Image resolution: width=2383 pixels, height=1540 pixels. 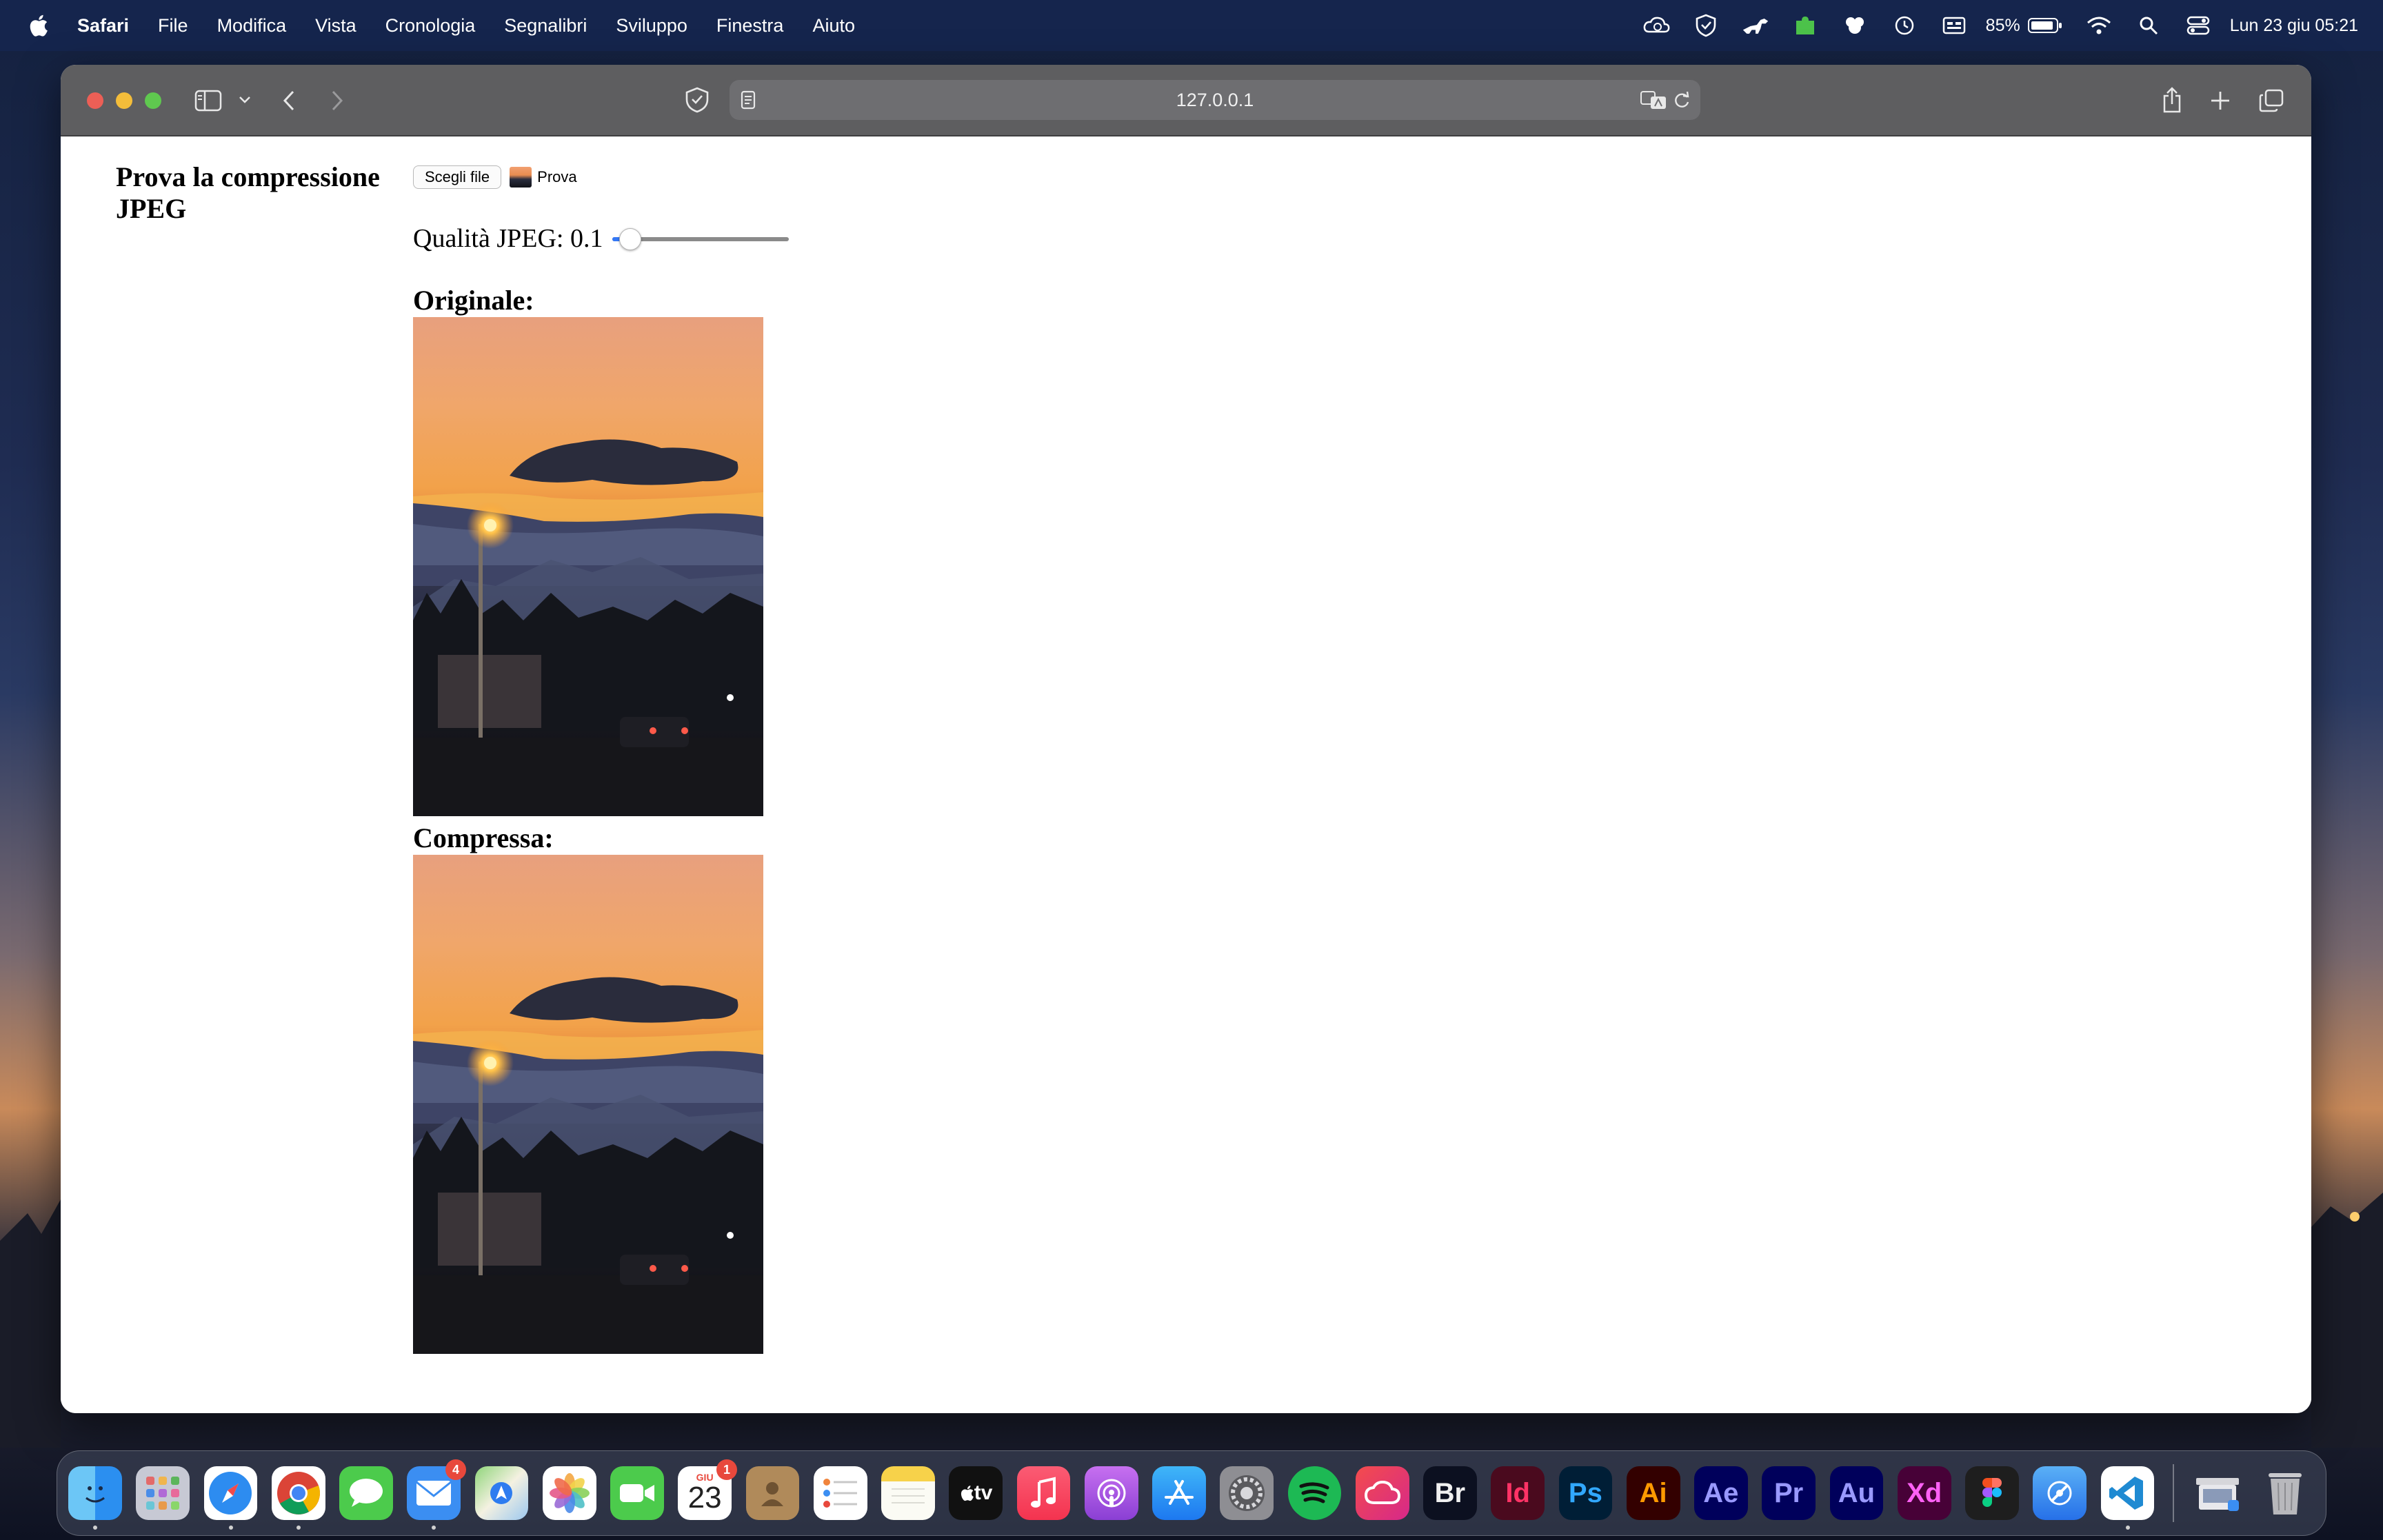 What do you see at coordinates (2099, 26) in the screenshot?
I see `wifi-icon` at bounding box center [2099, 26].